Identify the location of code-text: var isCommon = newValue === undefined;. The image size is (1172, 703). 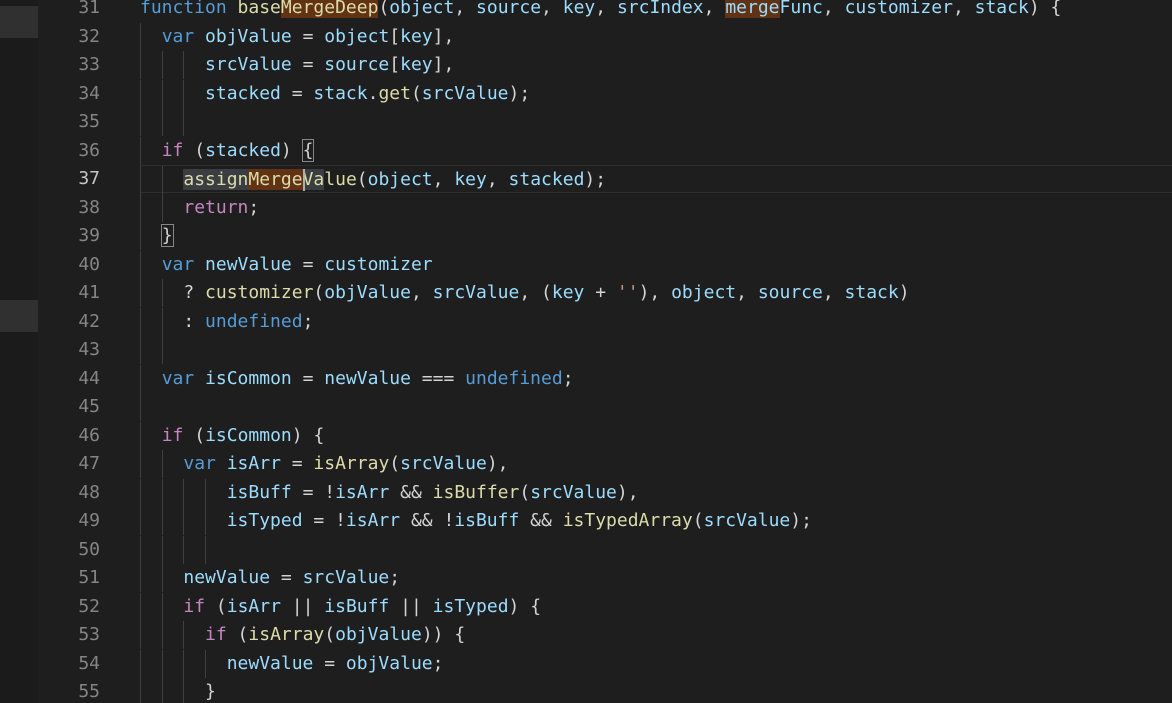
(357, 379).